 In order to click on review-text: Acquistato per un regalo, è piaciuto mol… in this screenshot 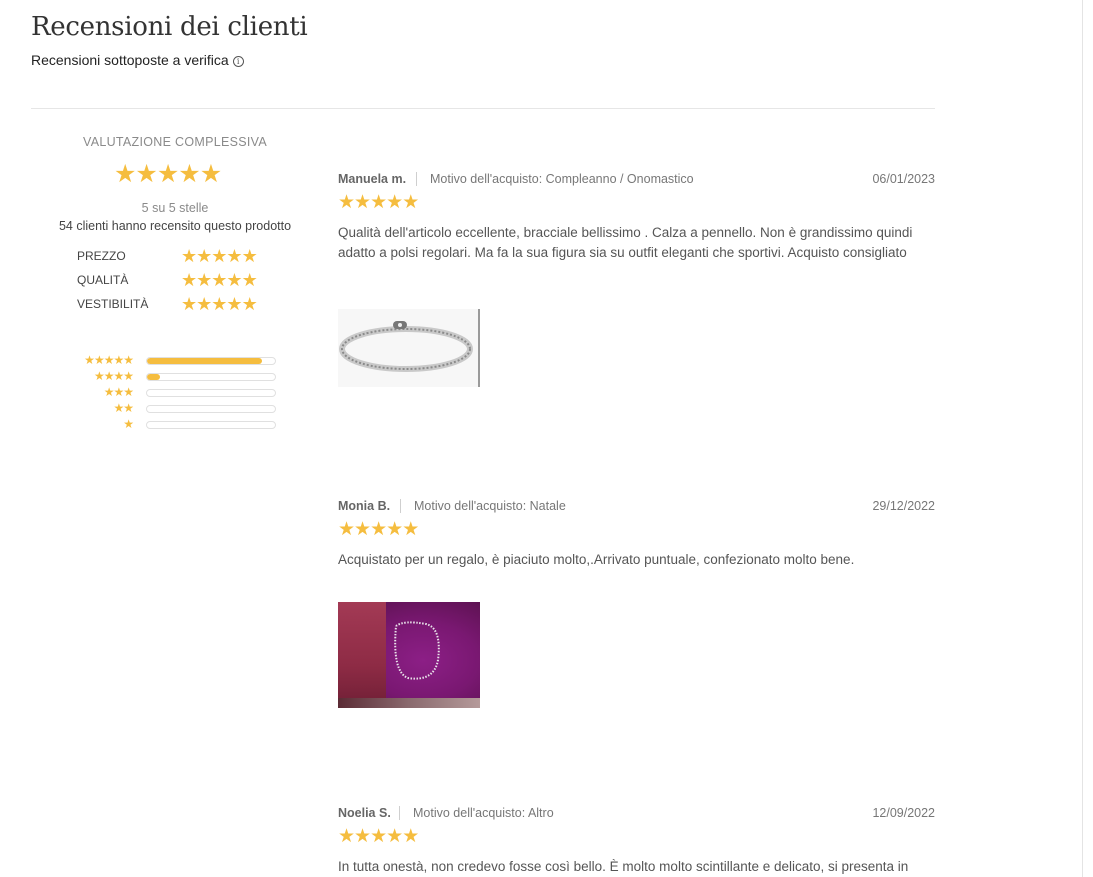, I will do `click(596, 559)`.